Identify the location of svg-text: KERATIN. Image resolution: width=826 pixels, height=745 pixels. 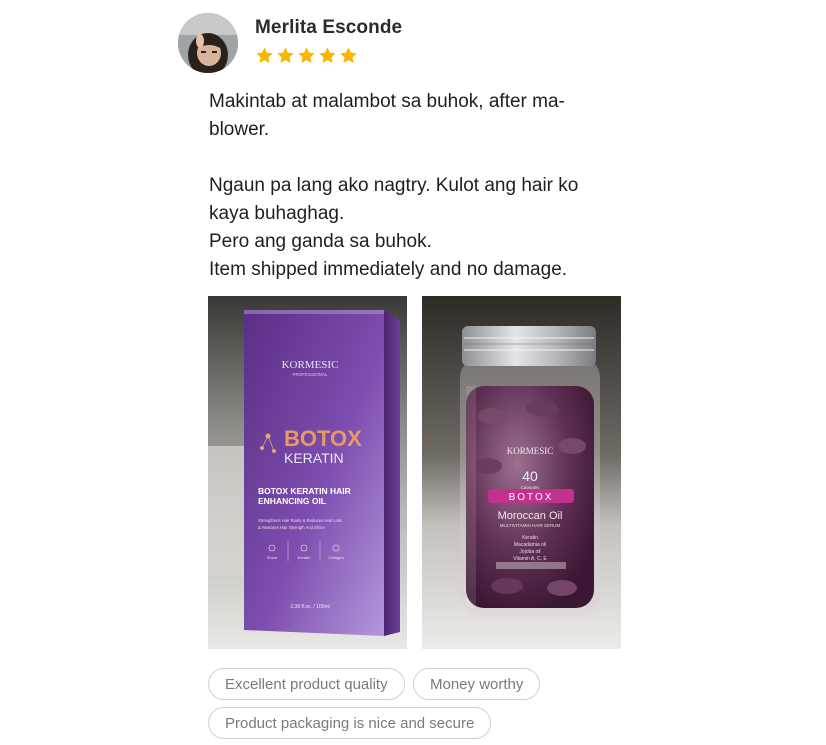
(314, 458).